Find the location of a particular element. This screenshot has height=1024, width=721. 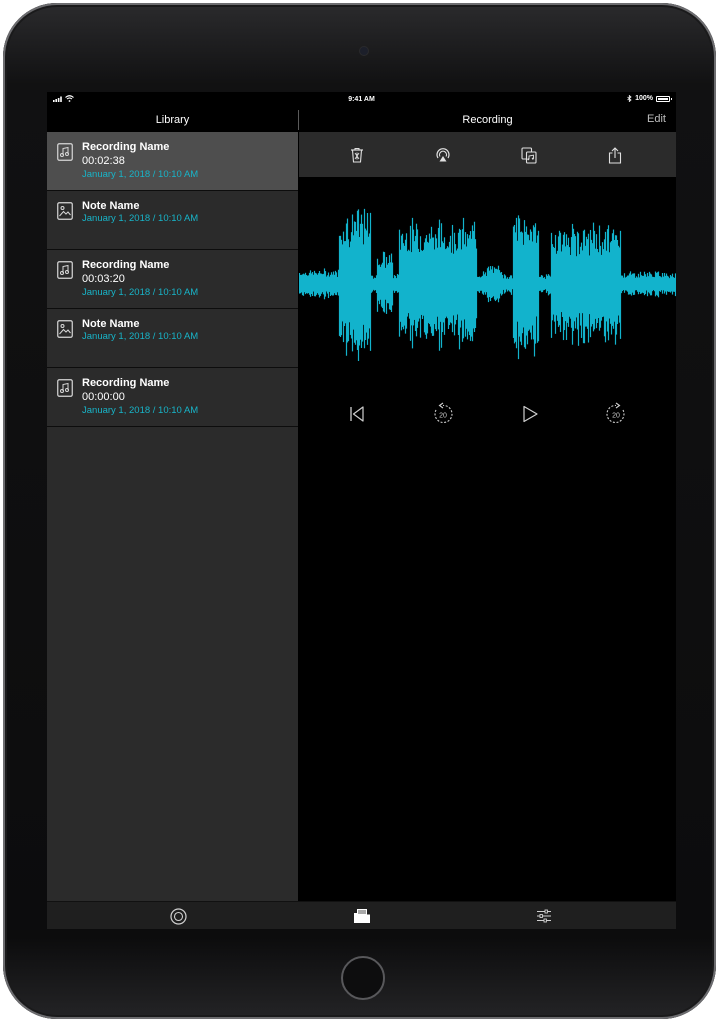

status-time: 9:41 AM is located at coordinates (361, 99).